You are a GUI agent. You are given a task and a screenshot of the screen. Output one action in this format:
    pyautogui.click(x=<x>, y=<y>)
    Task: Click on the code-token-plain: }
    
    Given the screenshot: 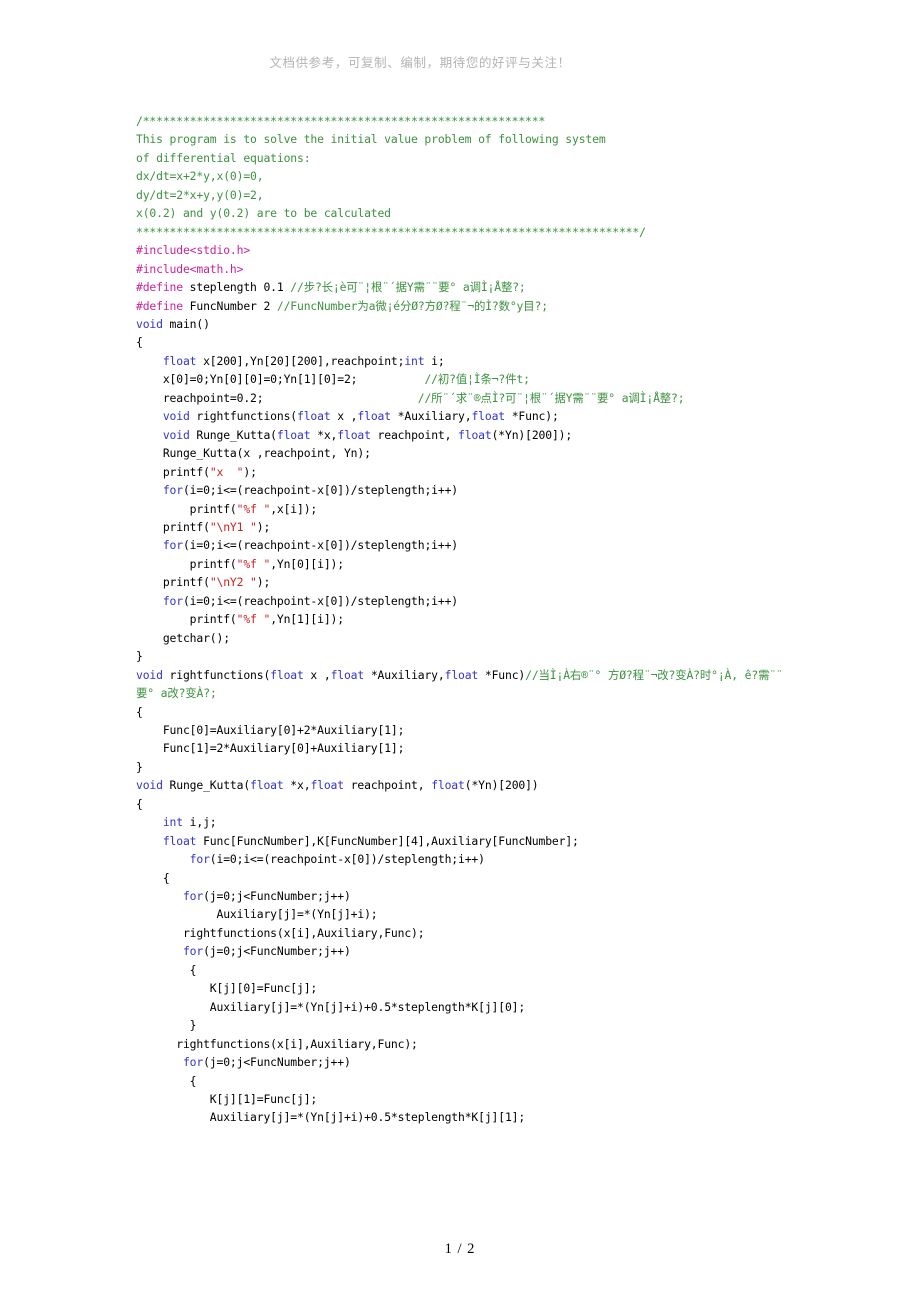 What is the action you would take?
    pyautogui.click(x=139, y=656)
    